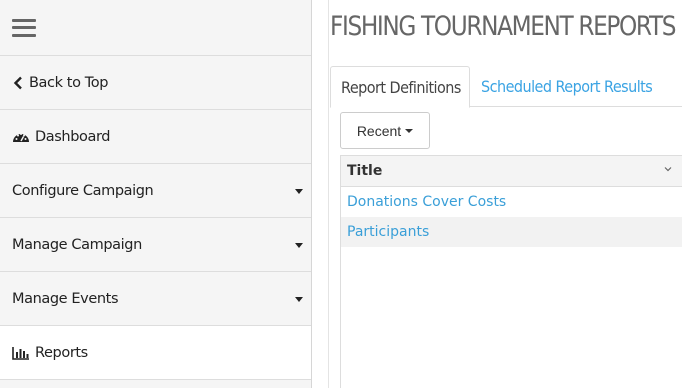 Image resolution: width=682 pixels, height=388 pixels. I want to click on recent-filter-dropdown: Recent, so click(385, 130).